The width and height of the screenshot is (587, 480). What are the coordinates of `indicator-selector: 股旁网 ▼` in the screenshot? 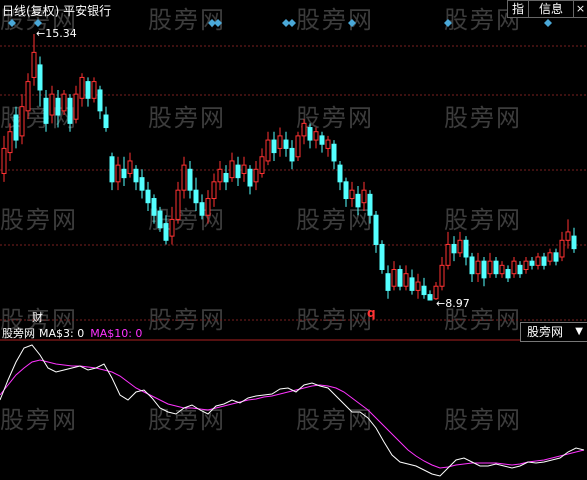 It's located at (553, 332).